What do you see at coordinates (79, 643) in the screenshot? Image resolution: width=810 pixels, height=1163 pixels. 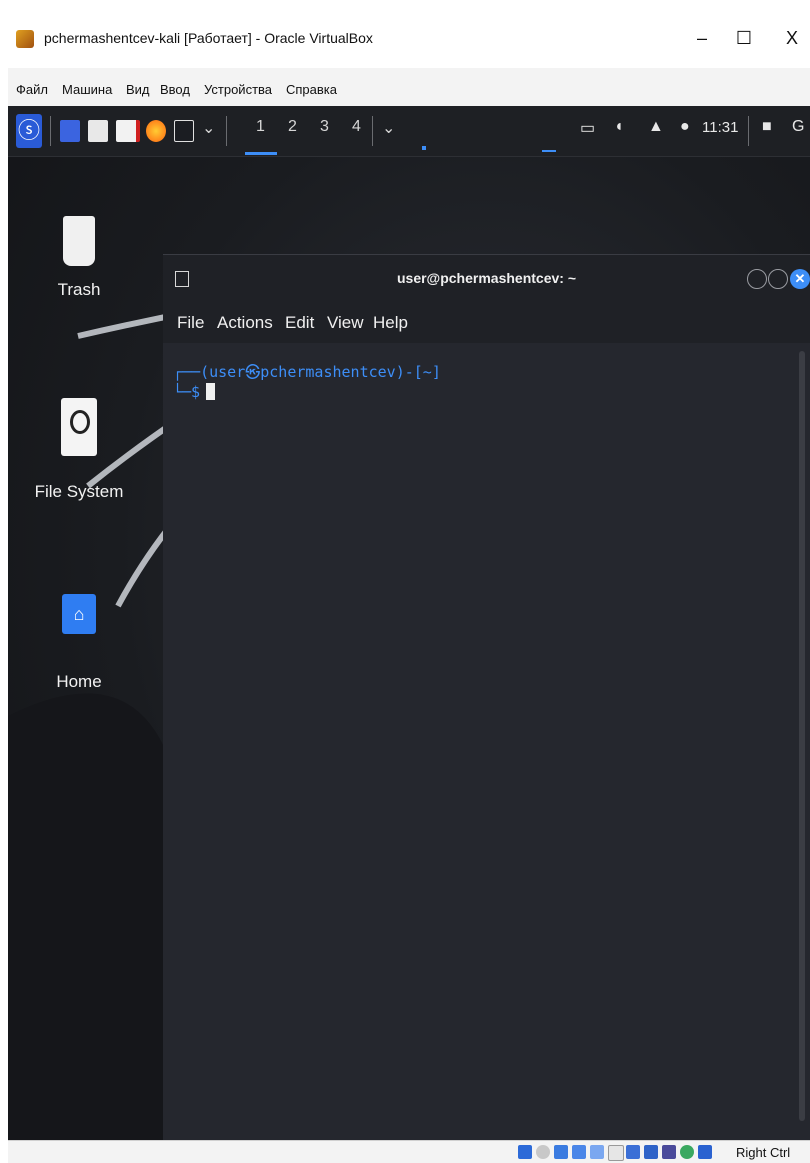 I see `desktop-icon-home: ⌂ Home` at bounding box center [79, 643].